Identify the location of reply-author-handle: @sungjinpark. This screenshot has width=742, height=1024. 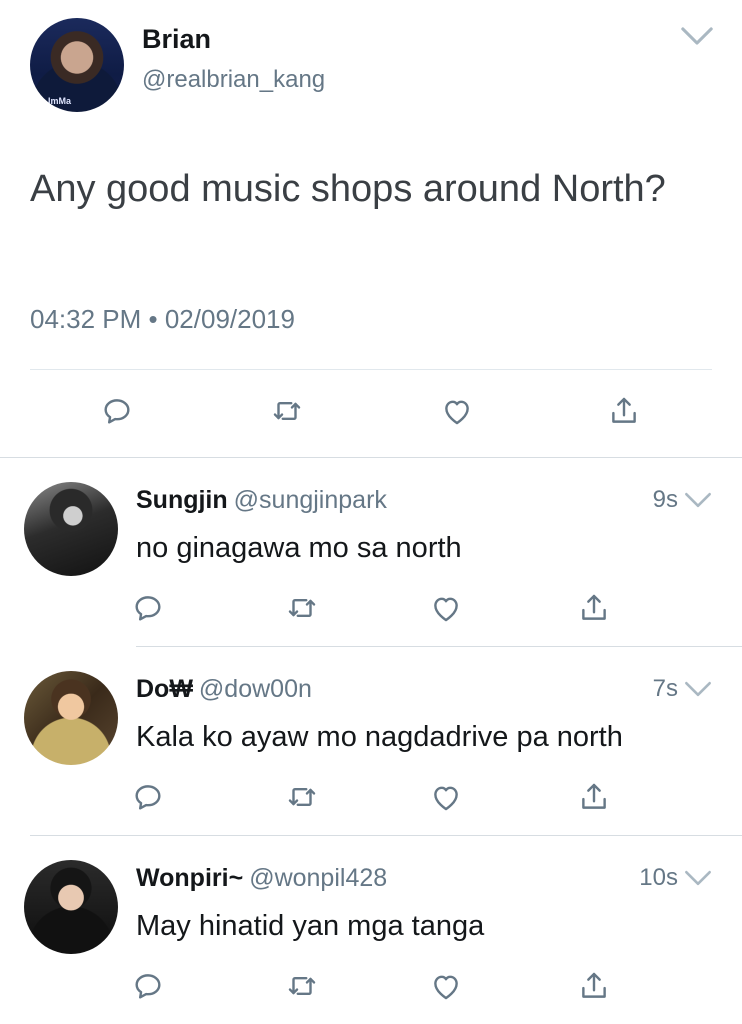
(310, 500).